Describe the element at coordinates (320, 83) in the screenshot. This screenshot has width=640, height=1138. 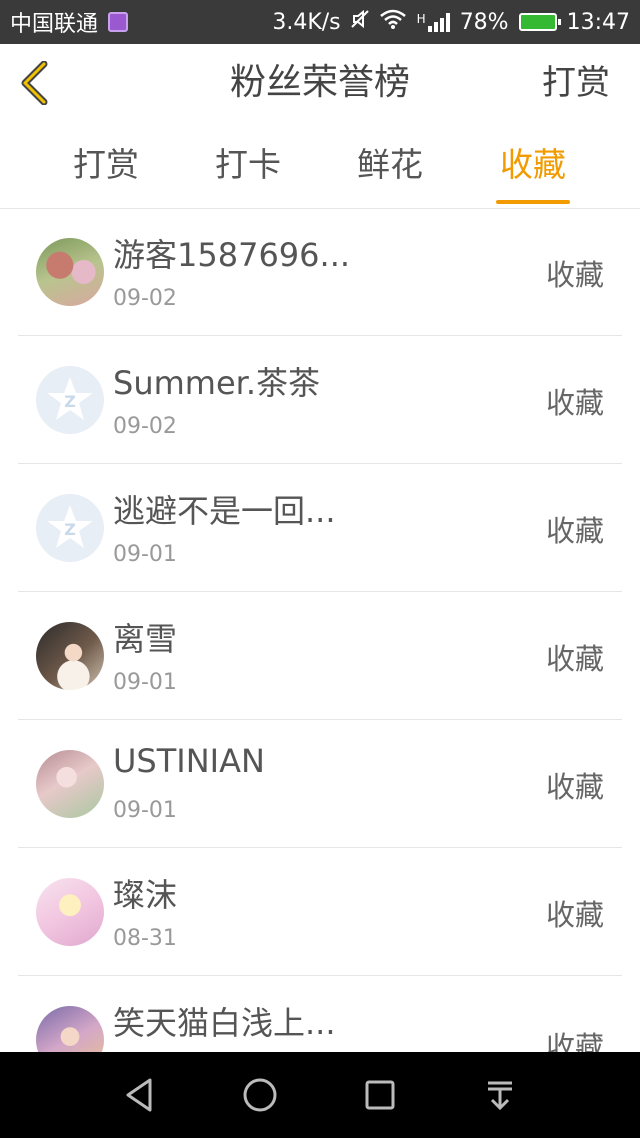
I see `app-header: 粉丝荣誉榜 打赏` at that location.